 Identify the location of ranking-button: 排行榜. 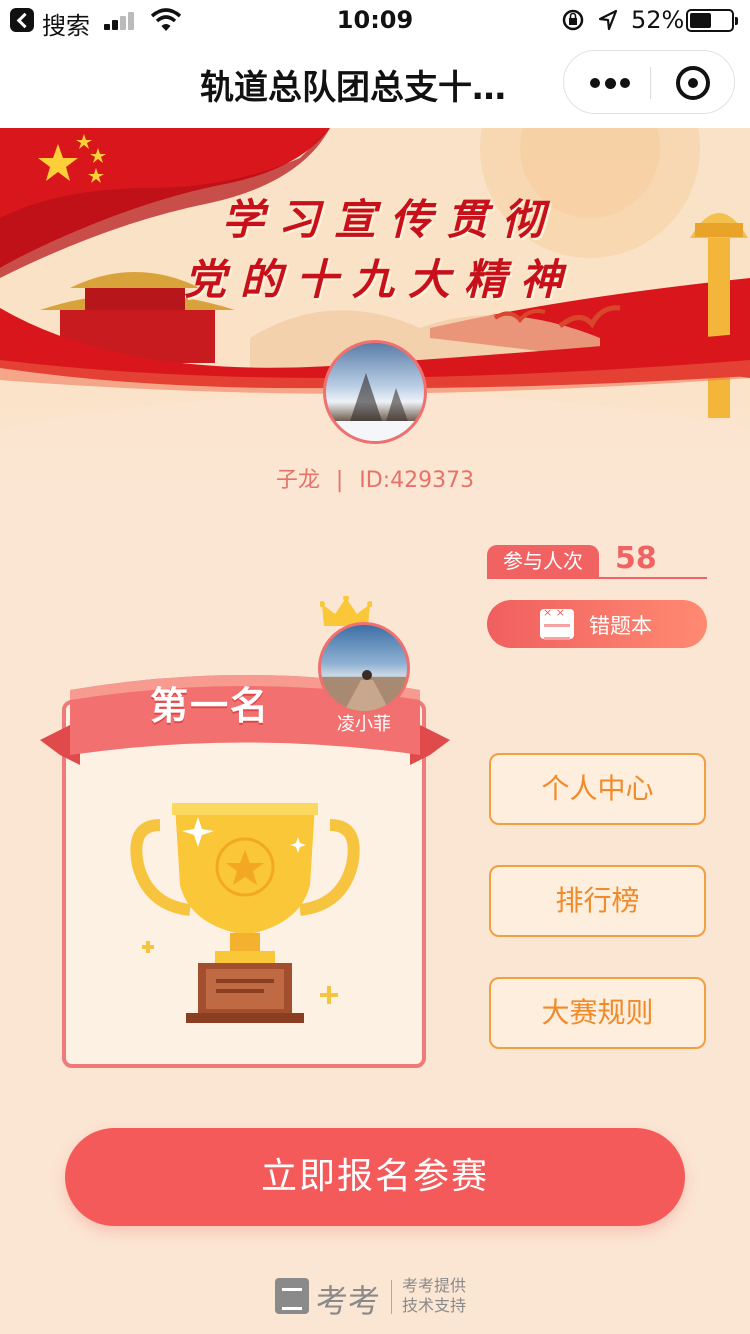
(597, 901).